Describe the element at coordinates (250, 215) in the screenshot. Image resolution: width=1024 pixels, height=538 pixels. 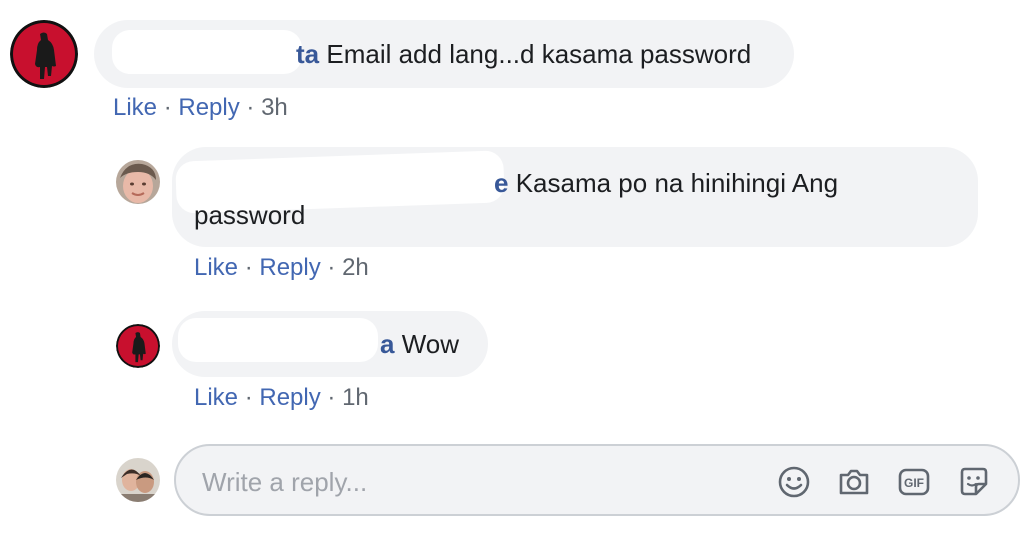
I see `comment-text-continued: password` at that location.